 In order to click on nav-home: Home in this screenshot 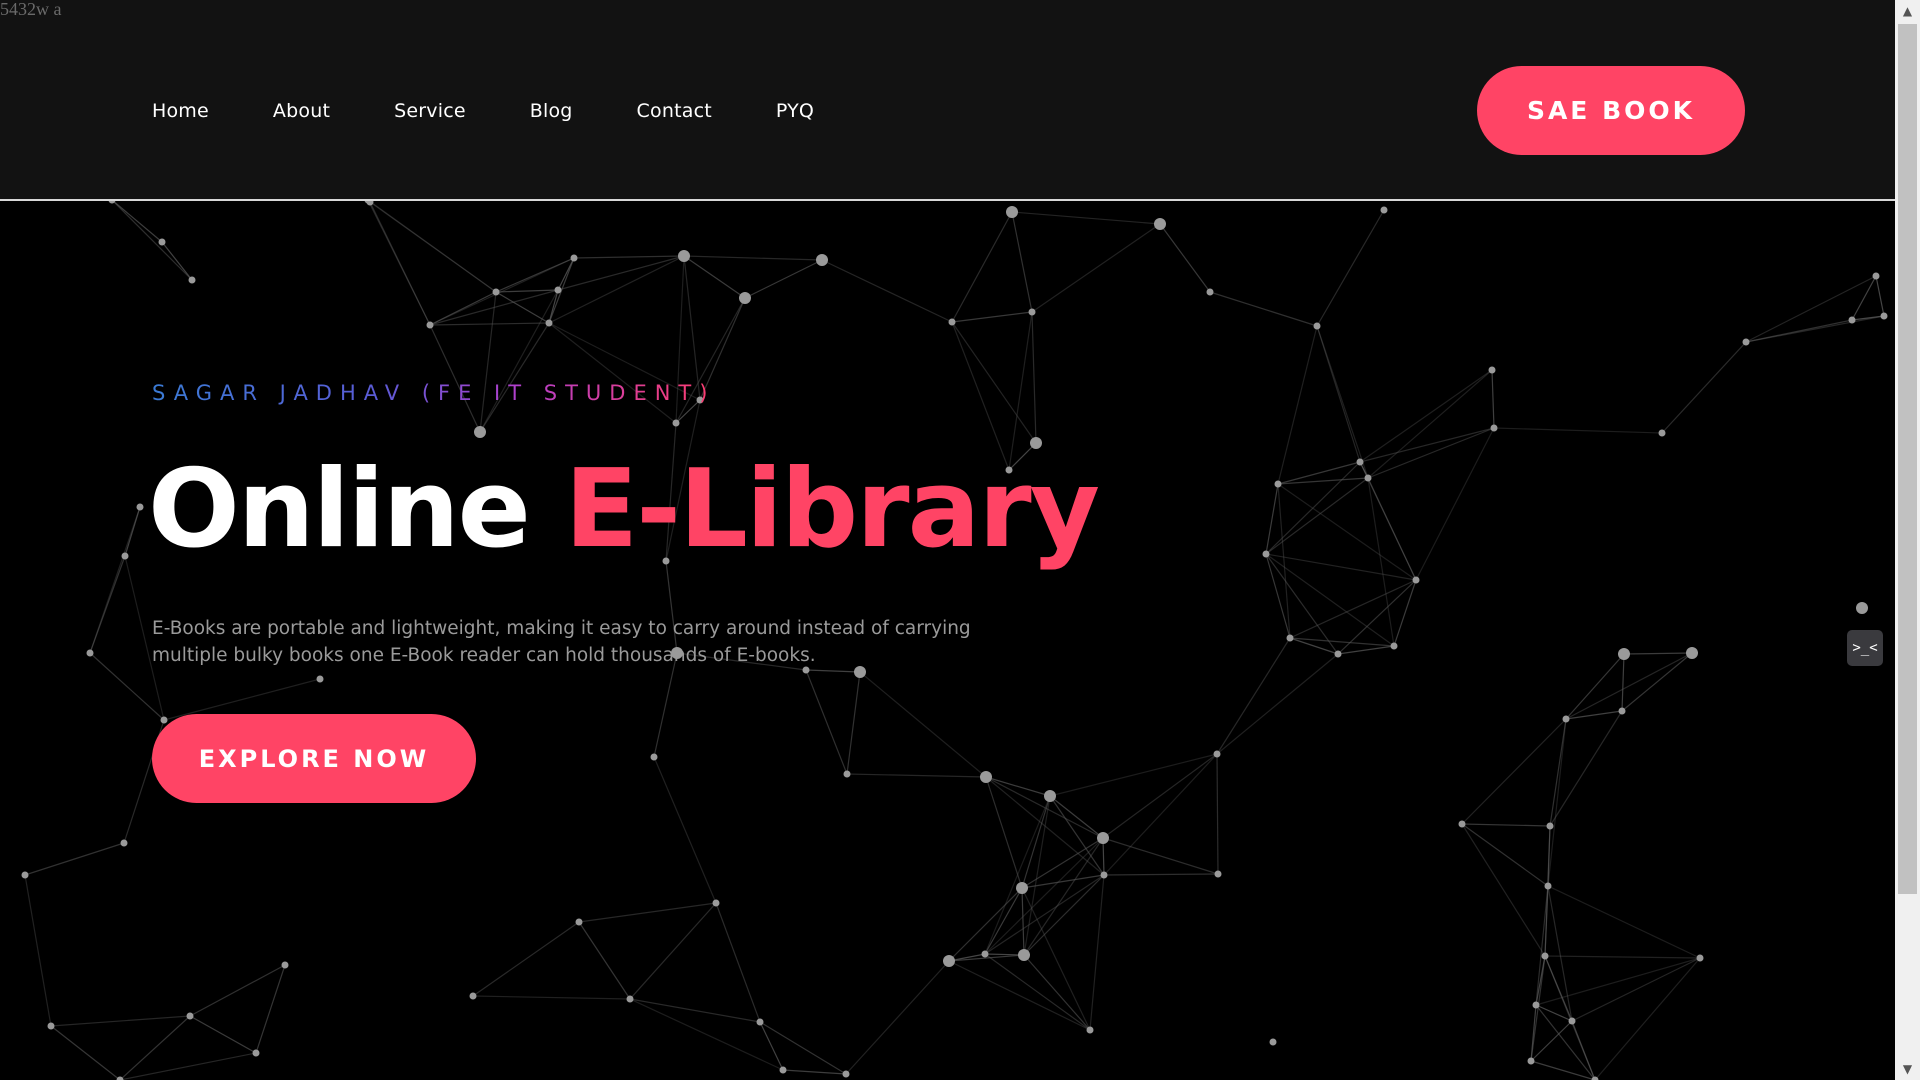, I will do `click(180, 111)`.